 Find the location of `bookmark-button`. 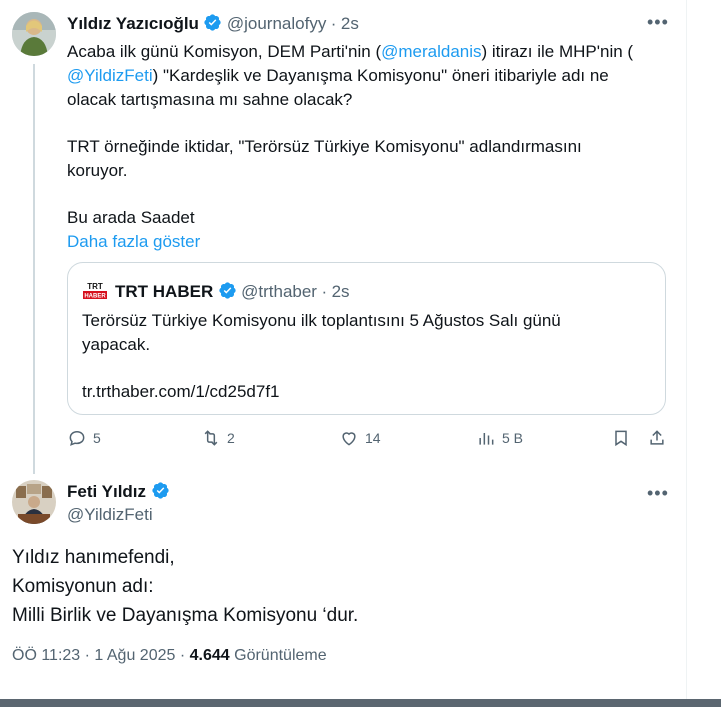

bookmark-button is located at coordinates (621, 438).